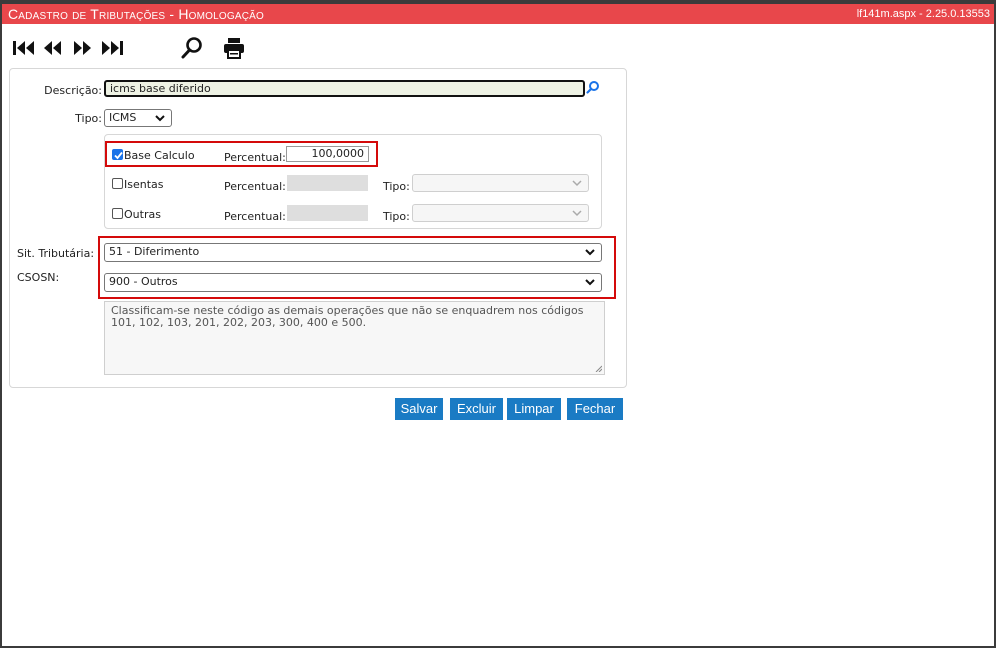  What do you see at coordinates (593, 87) in the screenshot?
I see `descricao-lookup-icon` at bounding box center [593, 87].